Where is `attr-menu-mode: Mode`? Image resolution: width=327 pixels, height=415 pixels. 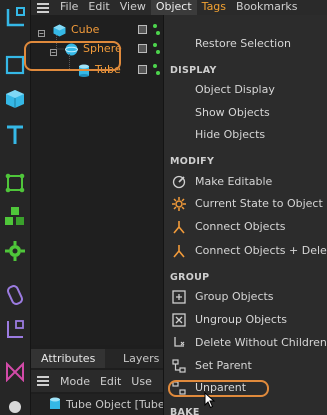
attr-menu-mode: Mode is located at coordinates (75, 381).